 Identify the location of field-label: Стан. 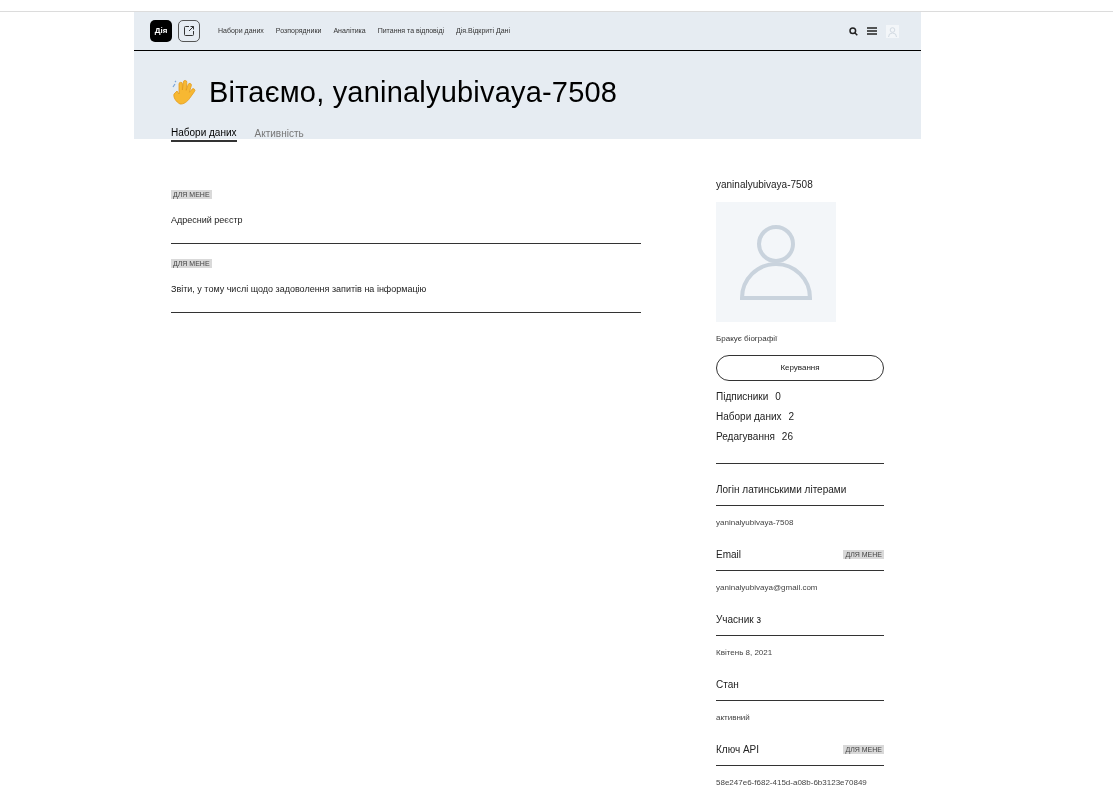
(727, 684).